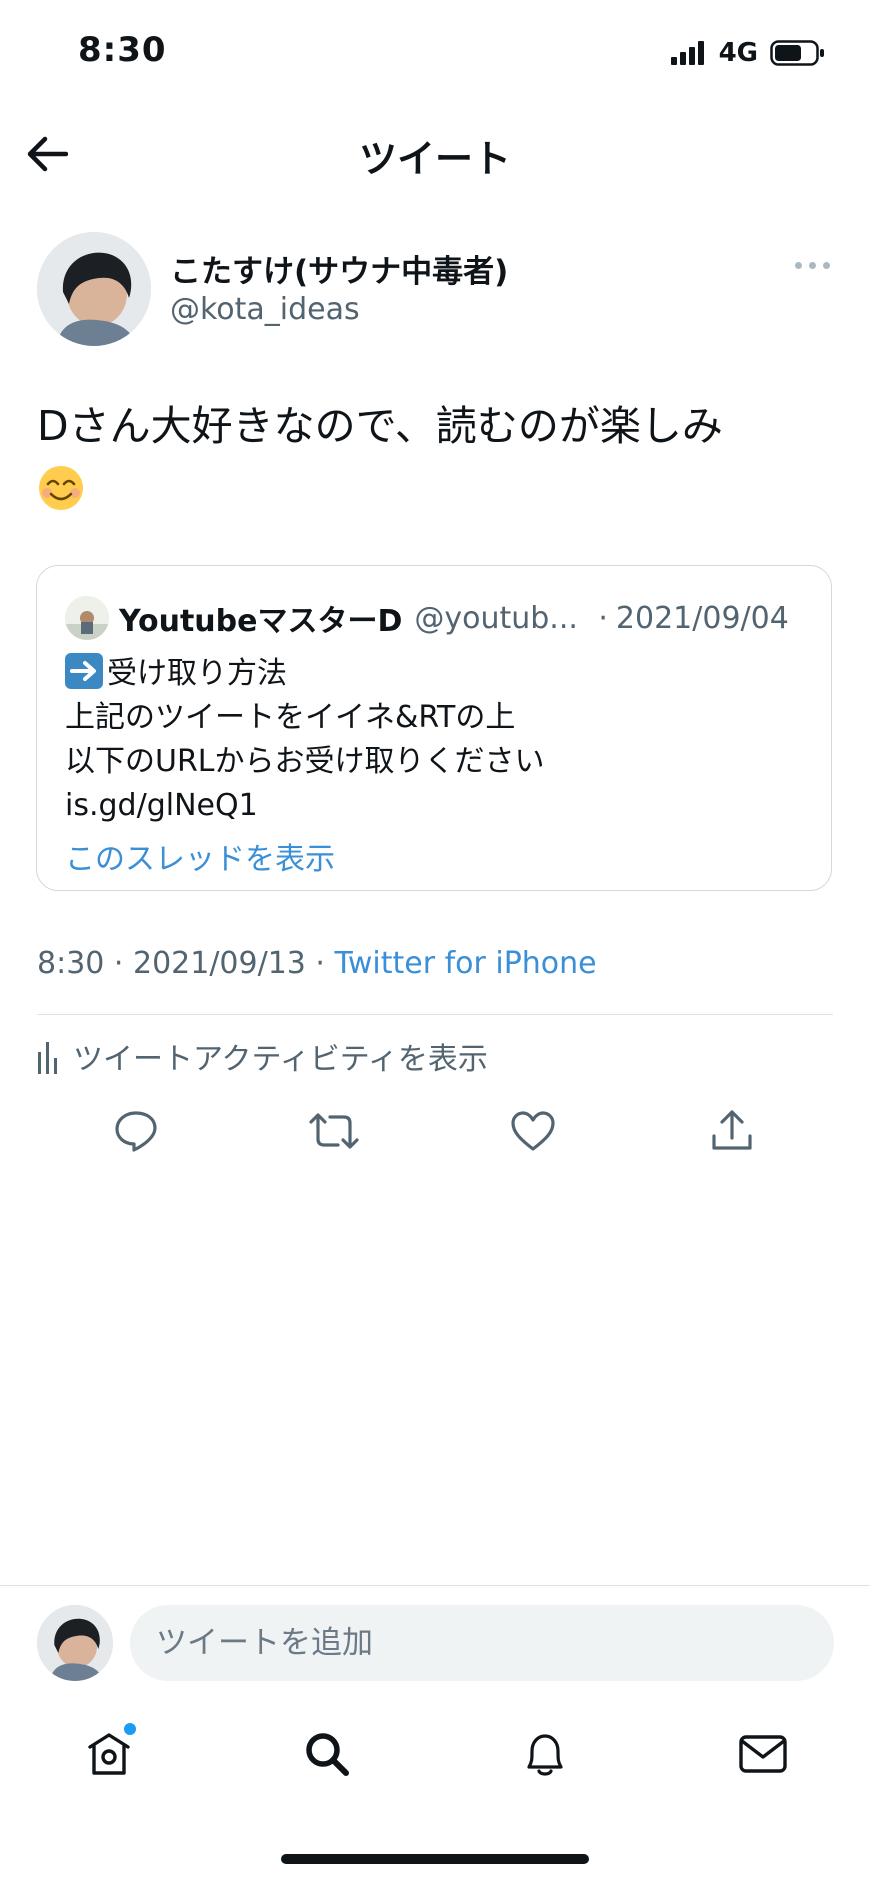 The image size is (870, 1883). I want to click on reply-input, so click(482, 1643).